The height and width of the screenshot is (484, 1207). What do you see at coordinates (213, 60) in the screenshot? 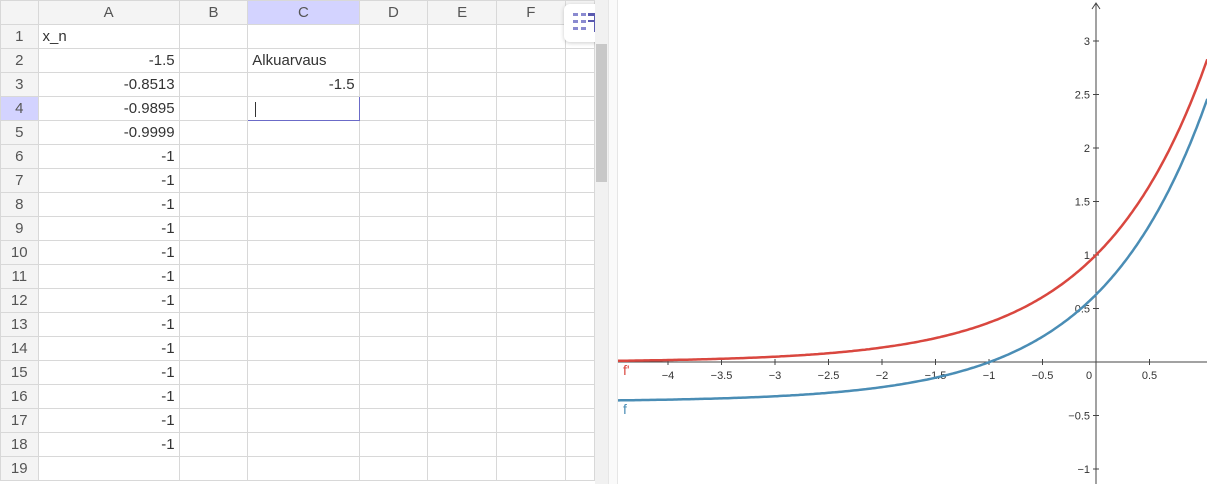
I see `cell-b2` at bounding box center [213, 60].